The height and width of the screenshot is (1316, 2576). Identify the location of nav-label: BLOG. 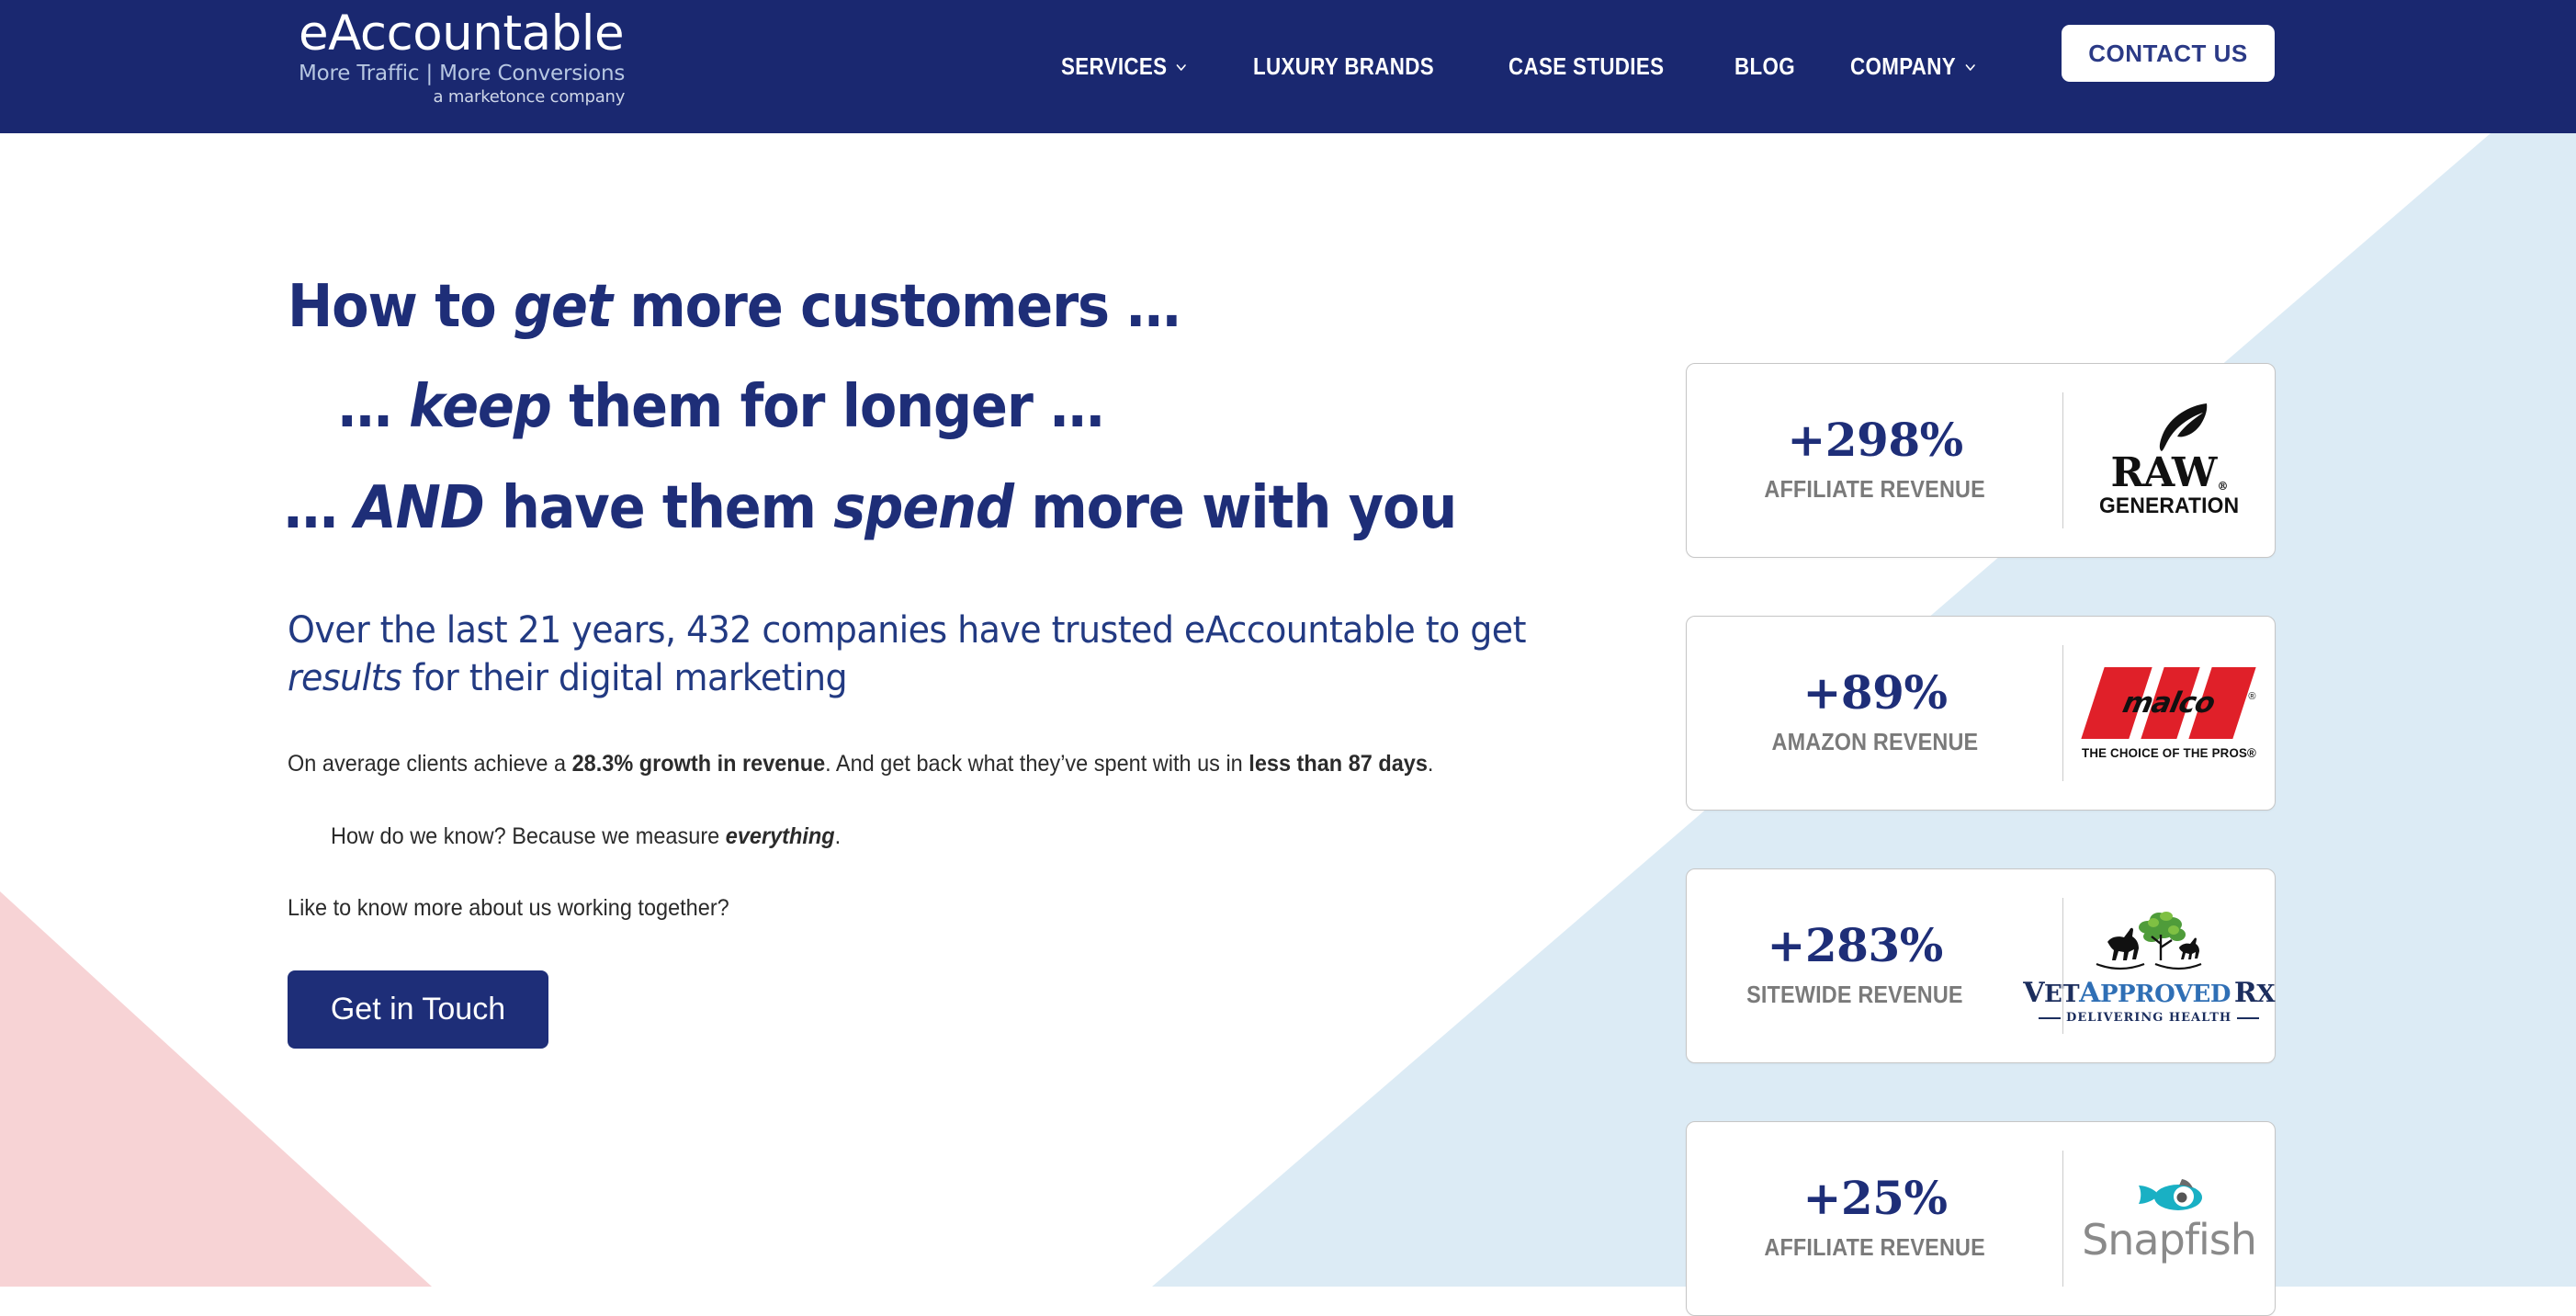
(1765, 66).